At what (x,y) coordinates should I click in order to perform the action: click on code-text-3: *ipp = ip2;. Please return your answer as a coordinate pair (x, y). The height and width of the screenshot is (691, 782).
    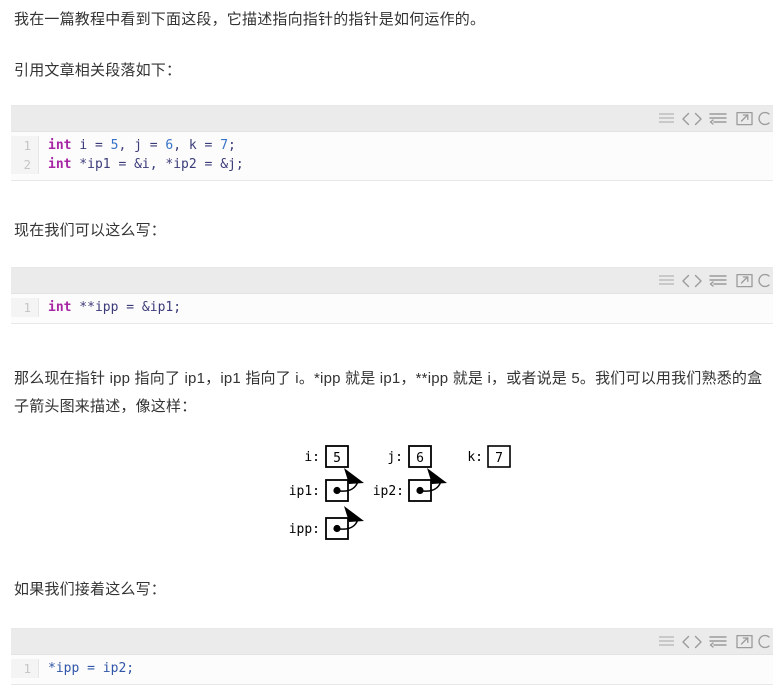
    Looking at the image, I should click on (406, 668).